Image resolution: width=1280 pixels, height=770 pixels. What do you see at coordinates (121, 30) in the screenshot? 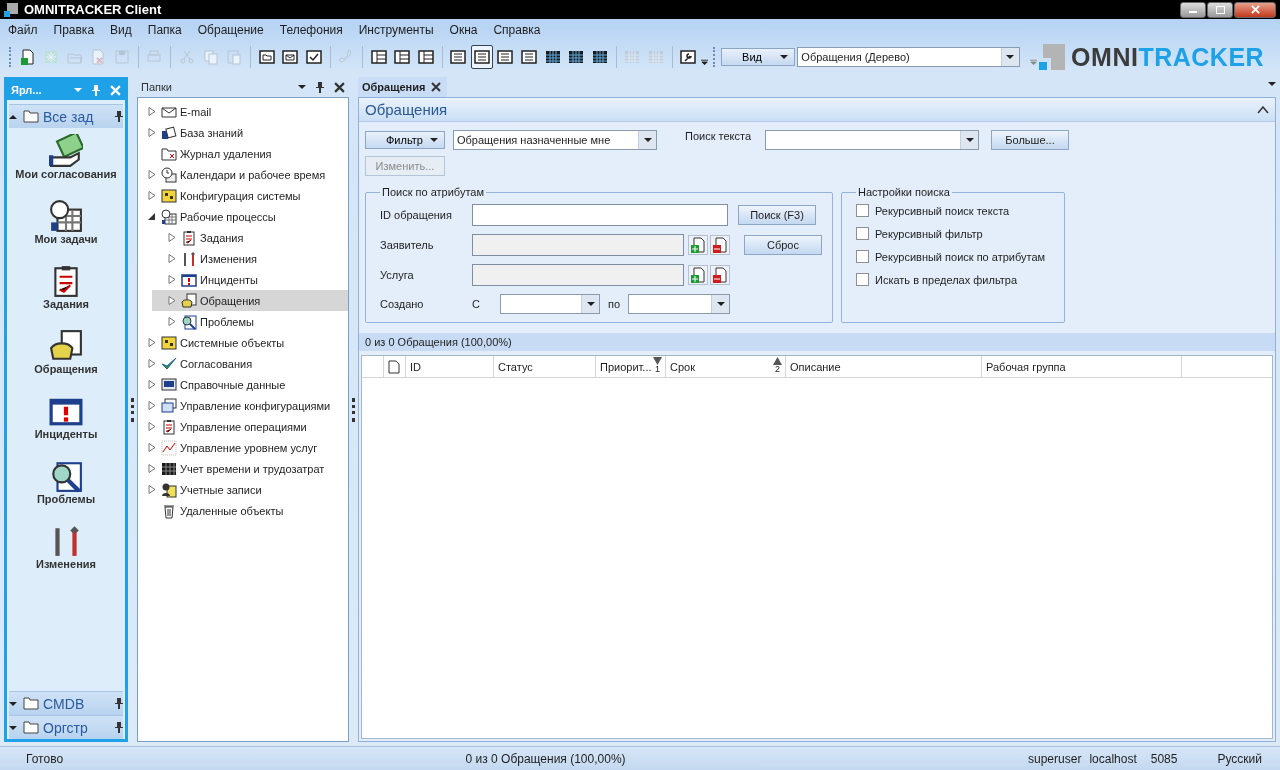
I see `menu-item: Вид` at bounding box center [121, 30].